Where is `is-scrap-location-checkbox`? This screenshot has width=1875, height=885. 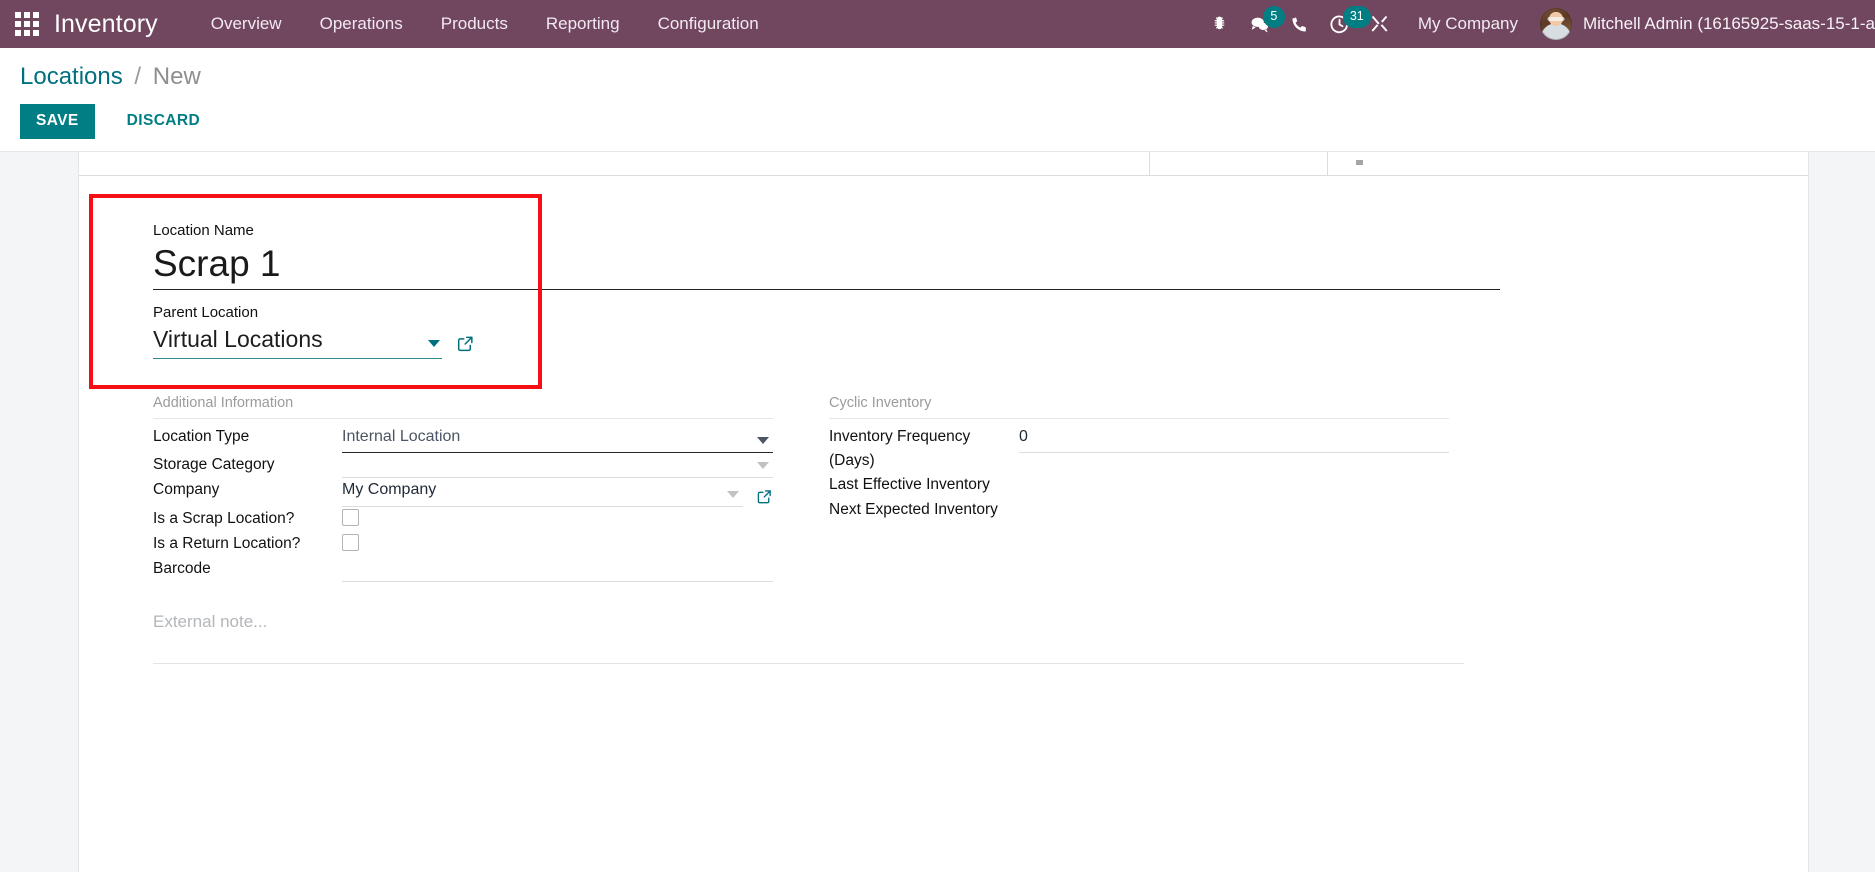
is-scrap-location-checkbox is located at coordinates (350, 517).